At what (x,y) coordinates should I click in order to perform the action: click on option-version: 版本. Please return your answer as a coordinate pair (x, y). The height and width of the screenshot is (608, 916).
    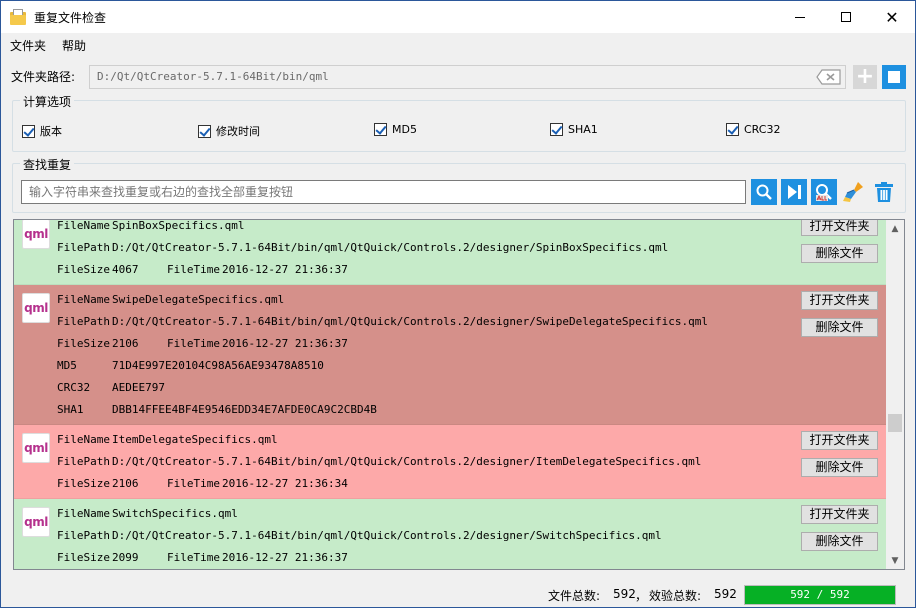
    Looking at the image, I should click on (42, 131).